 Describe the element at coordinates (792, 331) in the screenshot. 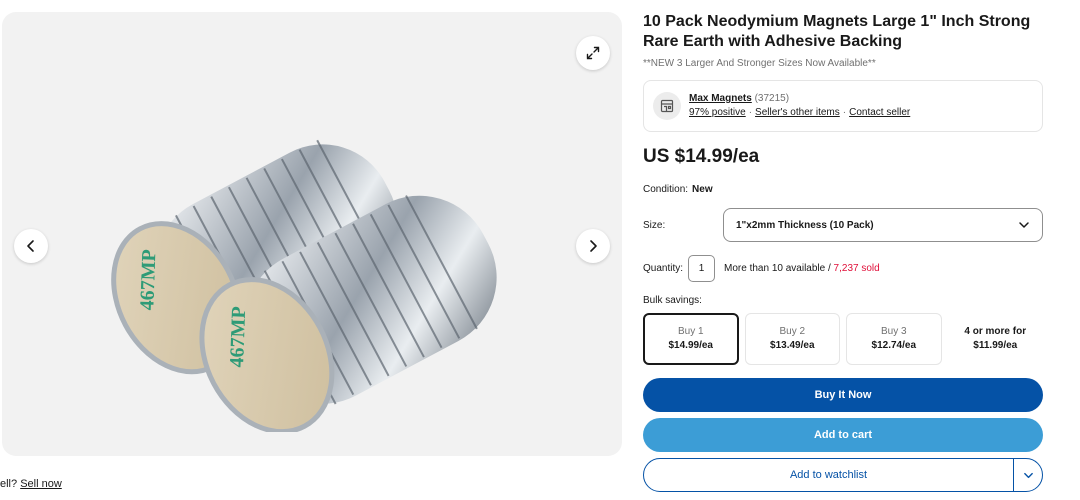

I see `bulk-tier: Buy 2` at that location.